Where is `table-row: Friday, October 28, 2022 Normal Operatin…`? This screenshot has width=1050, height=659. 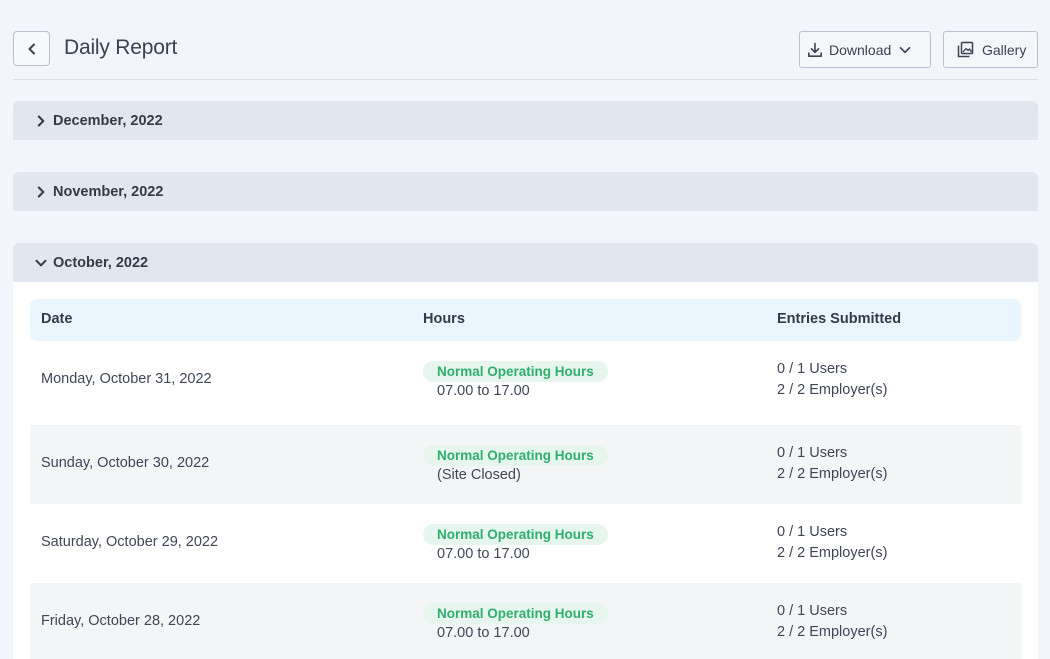
table-row: Friday, October 28, 2022 Normal Operatin… is located at coordinates (525, 621).